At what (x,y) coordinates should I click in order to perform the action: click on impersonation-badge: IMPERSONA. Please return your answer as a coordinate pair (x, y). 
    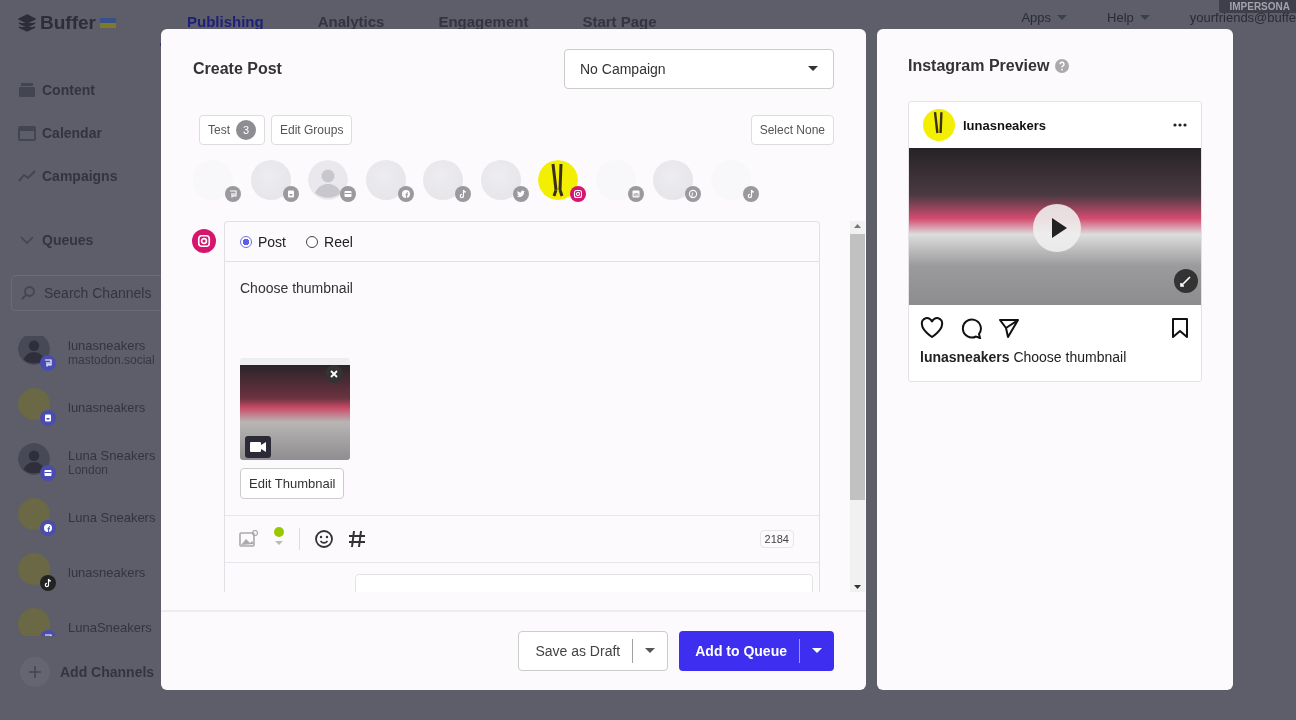
    Looking at the image, I should click on (1257, 6).